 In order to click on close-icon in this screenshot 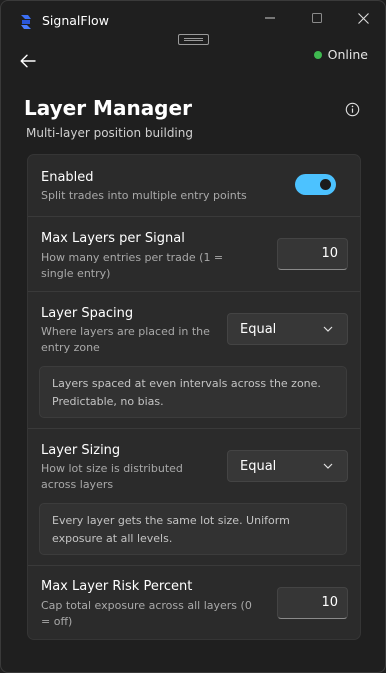, I will do `click(363, 18)`.